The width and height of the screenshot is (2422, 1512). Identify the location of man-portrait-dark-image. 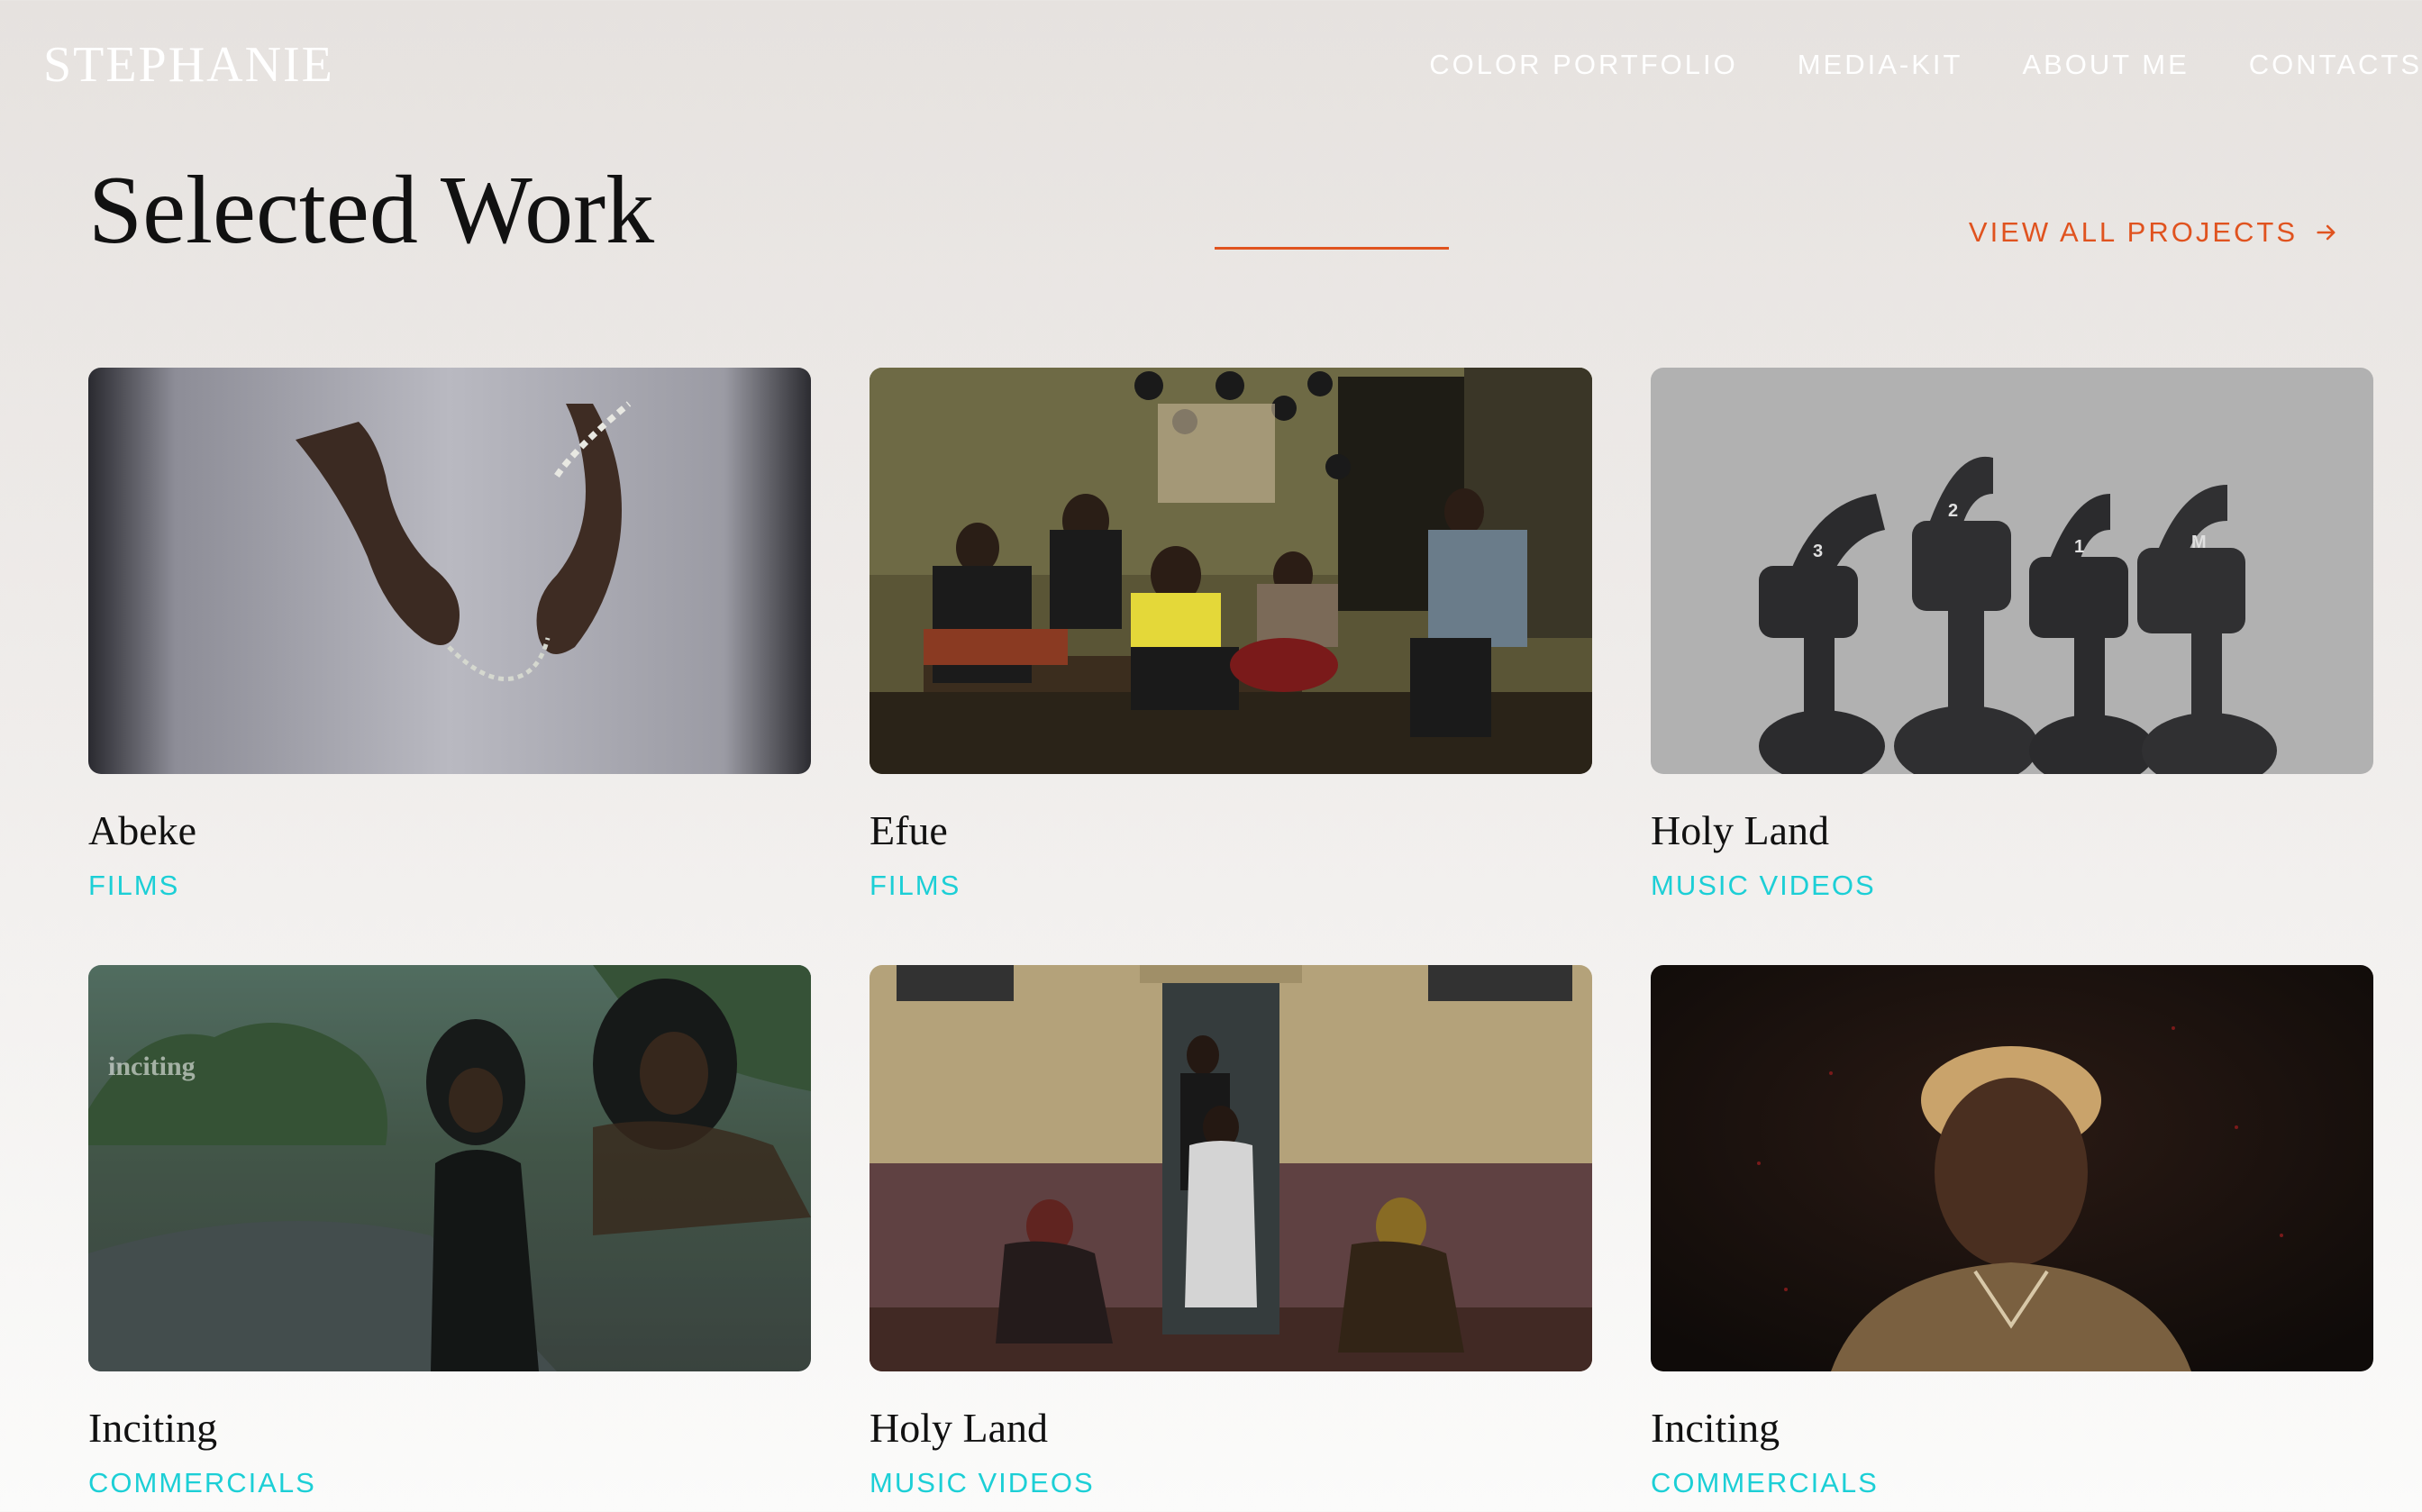
(2012, 1168).